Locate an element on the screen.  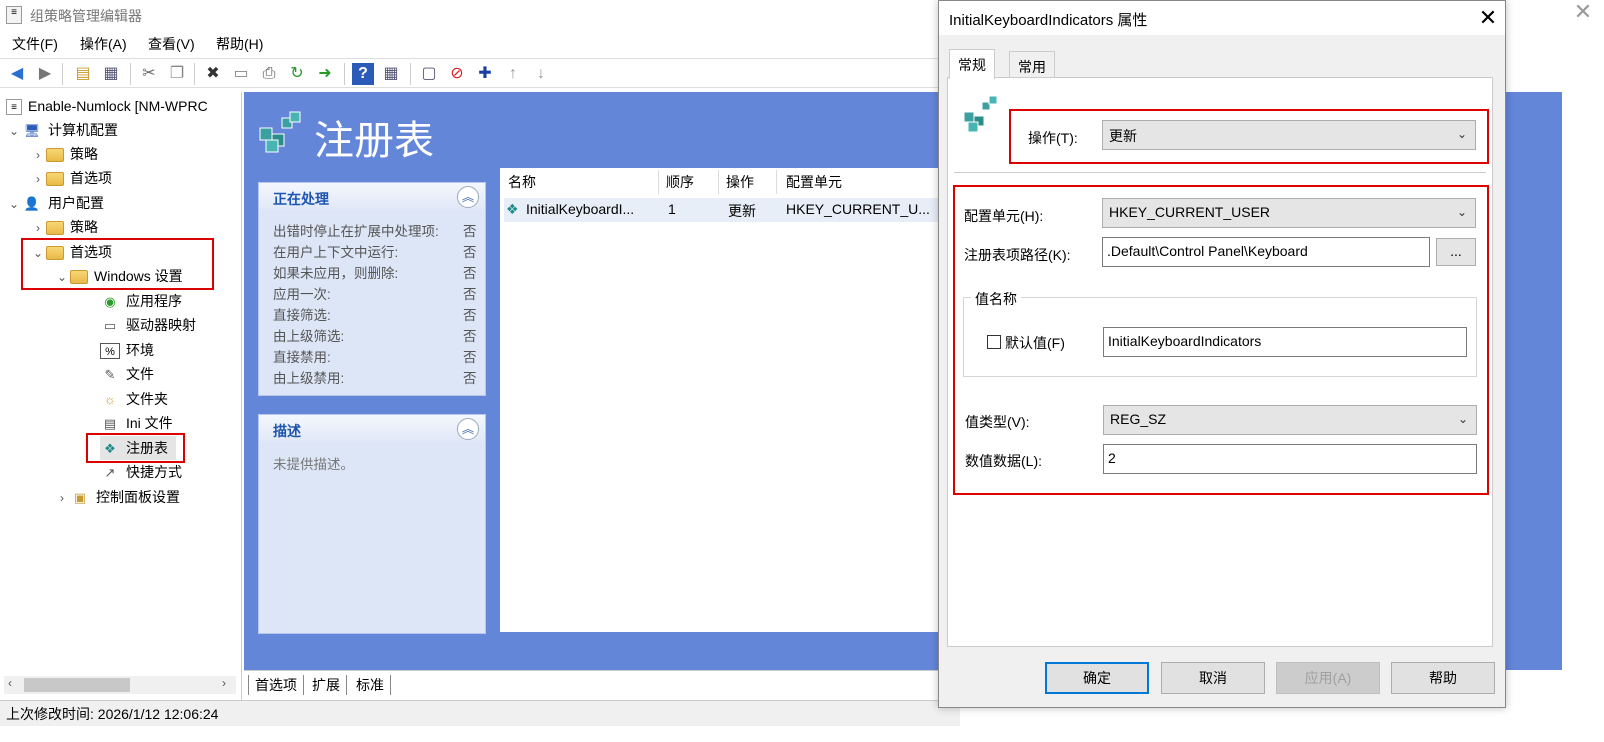
status-bar: 上次修改时间: 2026/1/12 12:06:24 is located at coordinates (480, 713).